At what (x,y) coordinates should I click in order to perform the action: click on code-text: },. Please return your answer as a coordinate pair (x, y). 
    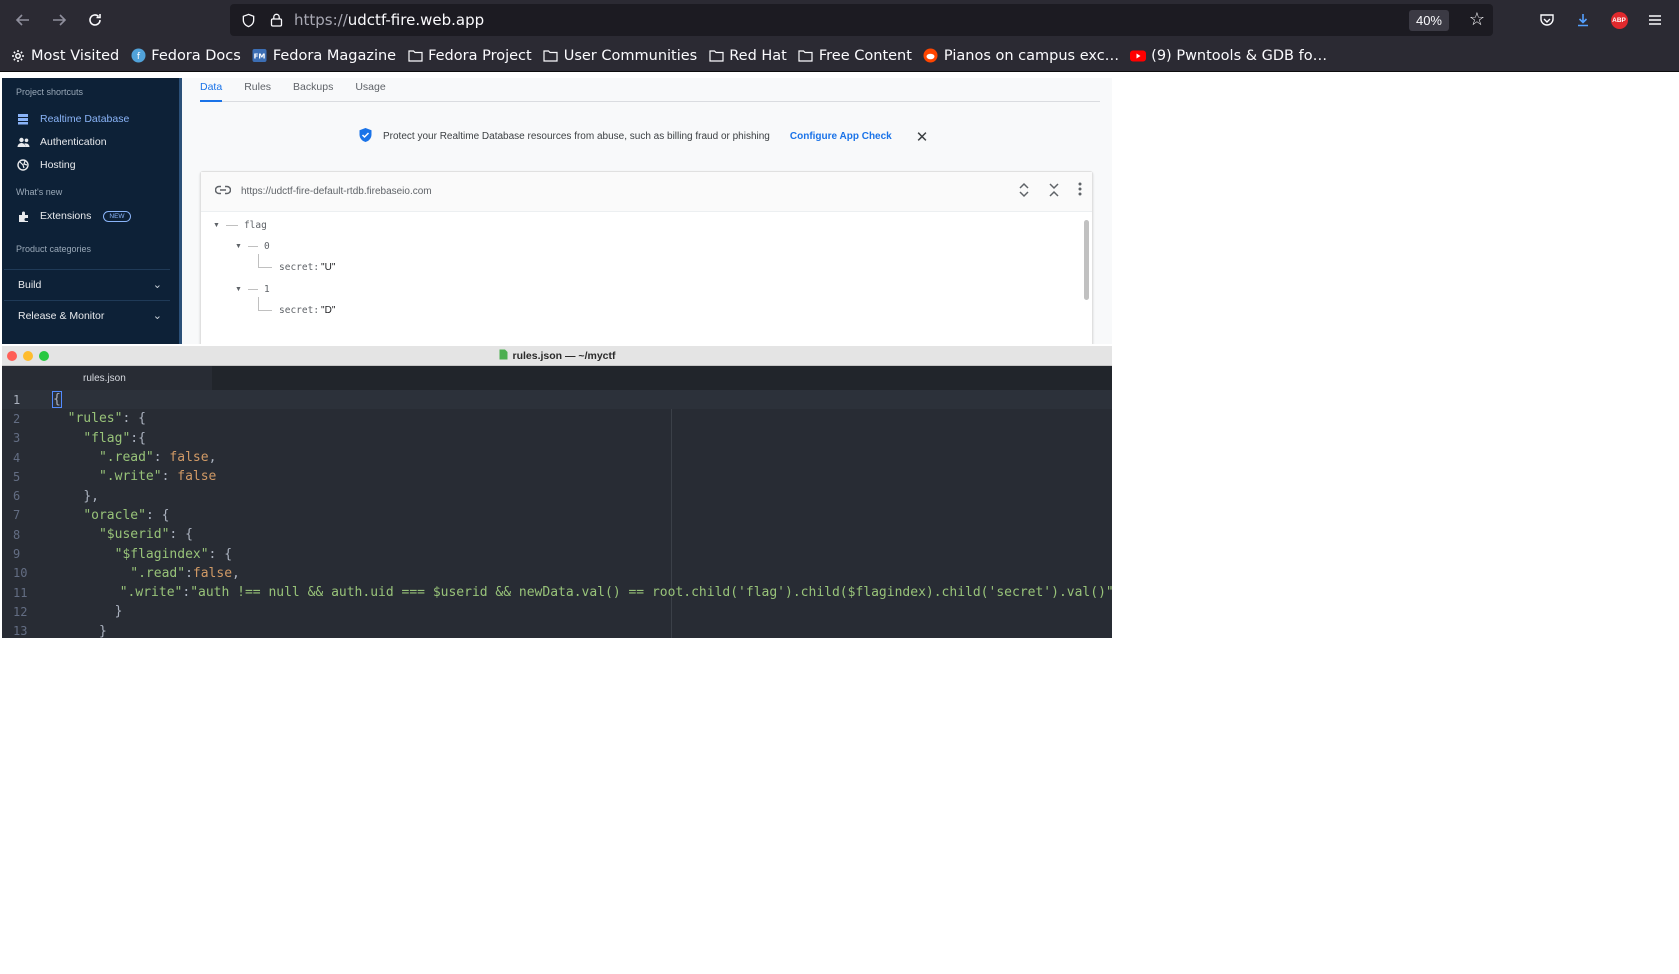
    Looking at the image, I should click on (68, 496).